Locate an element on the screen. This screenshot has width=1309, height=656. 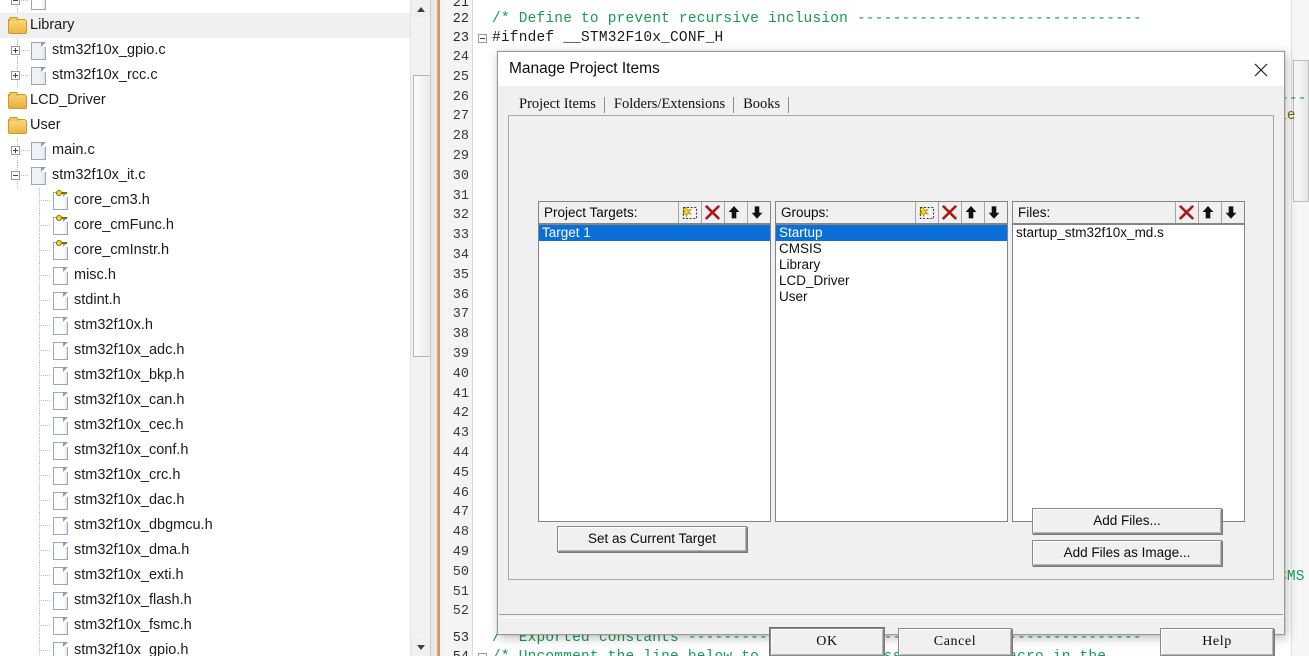
line-number: 46 is located at coordinates (460, 493).